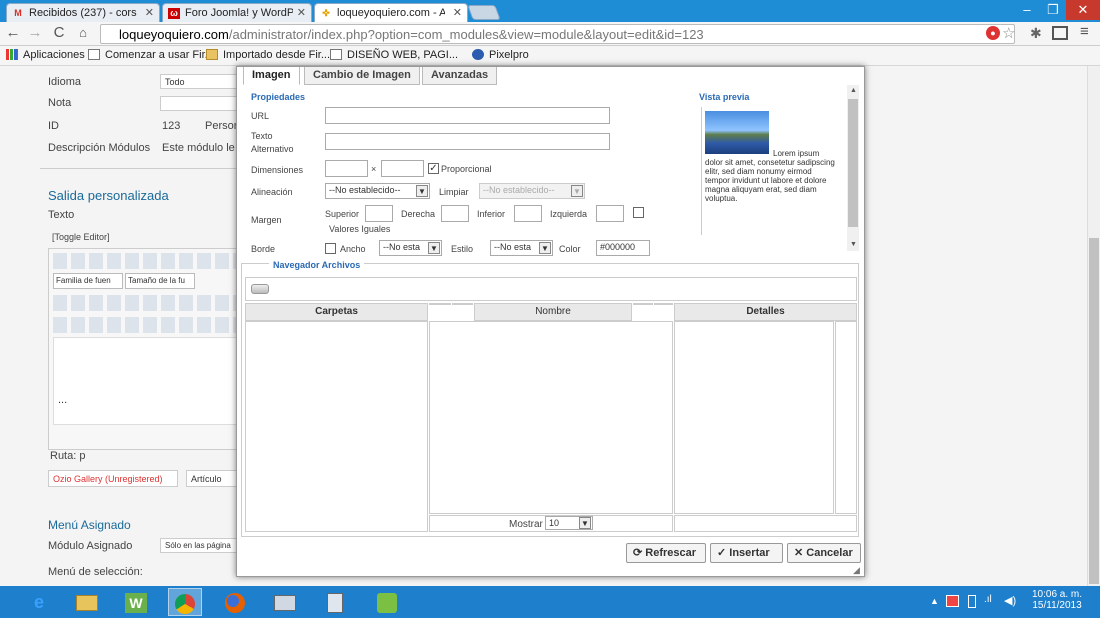  I want to click on nombre-header: Nombre, so click(553, 312).